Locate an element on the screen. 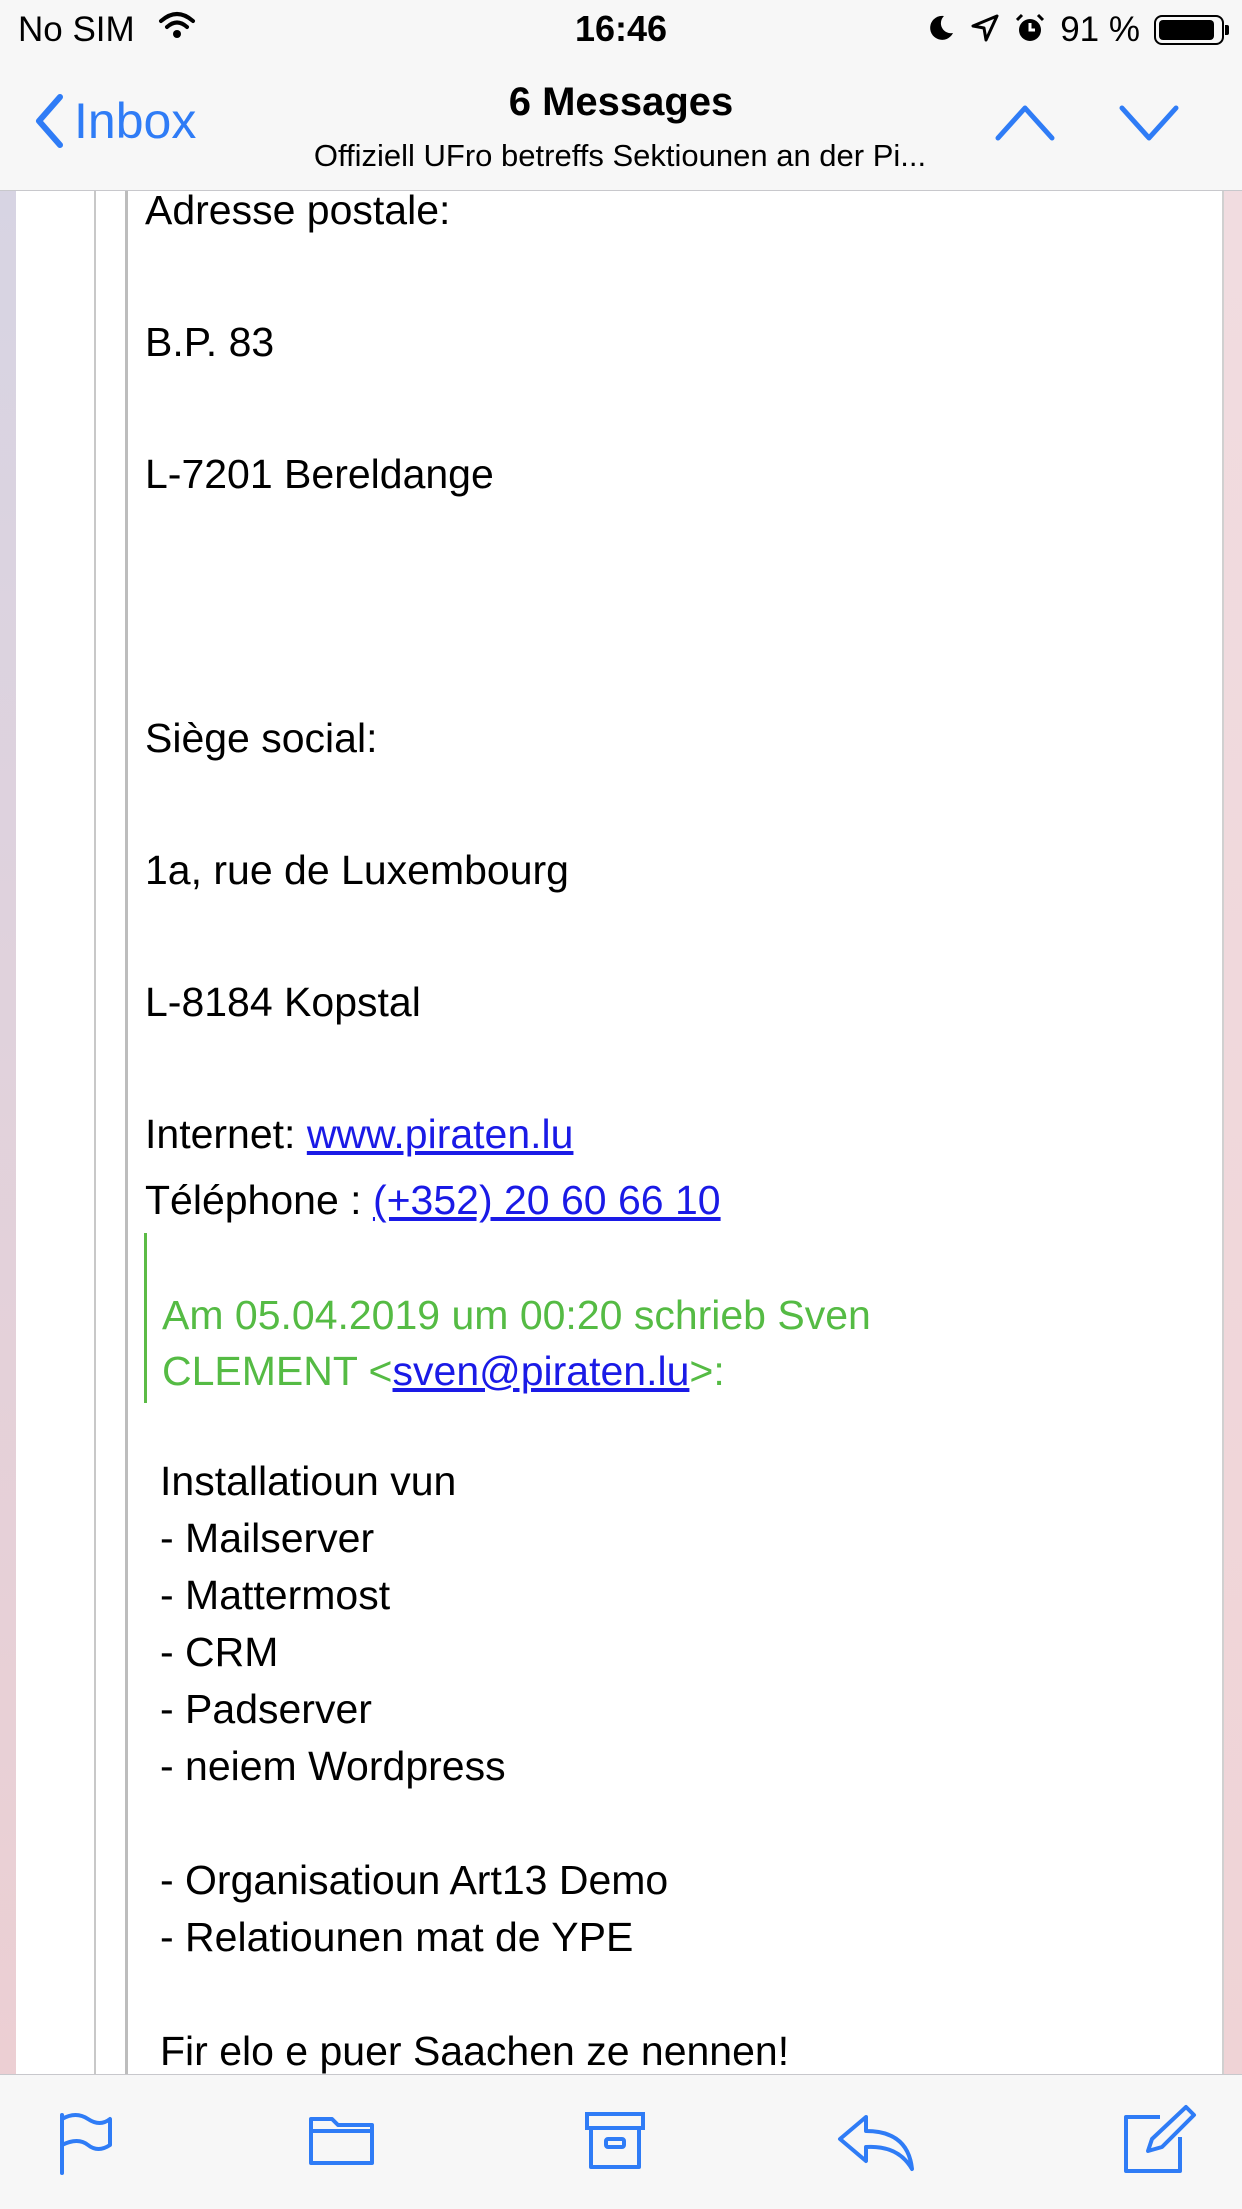 The width and height of the screenshot is (1242, 2209). archive-button is located at coordinates (615, 2143).